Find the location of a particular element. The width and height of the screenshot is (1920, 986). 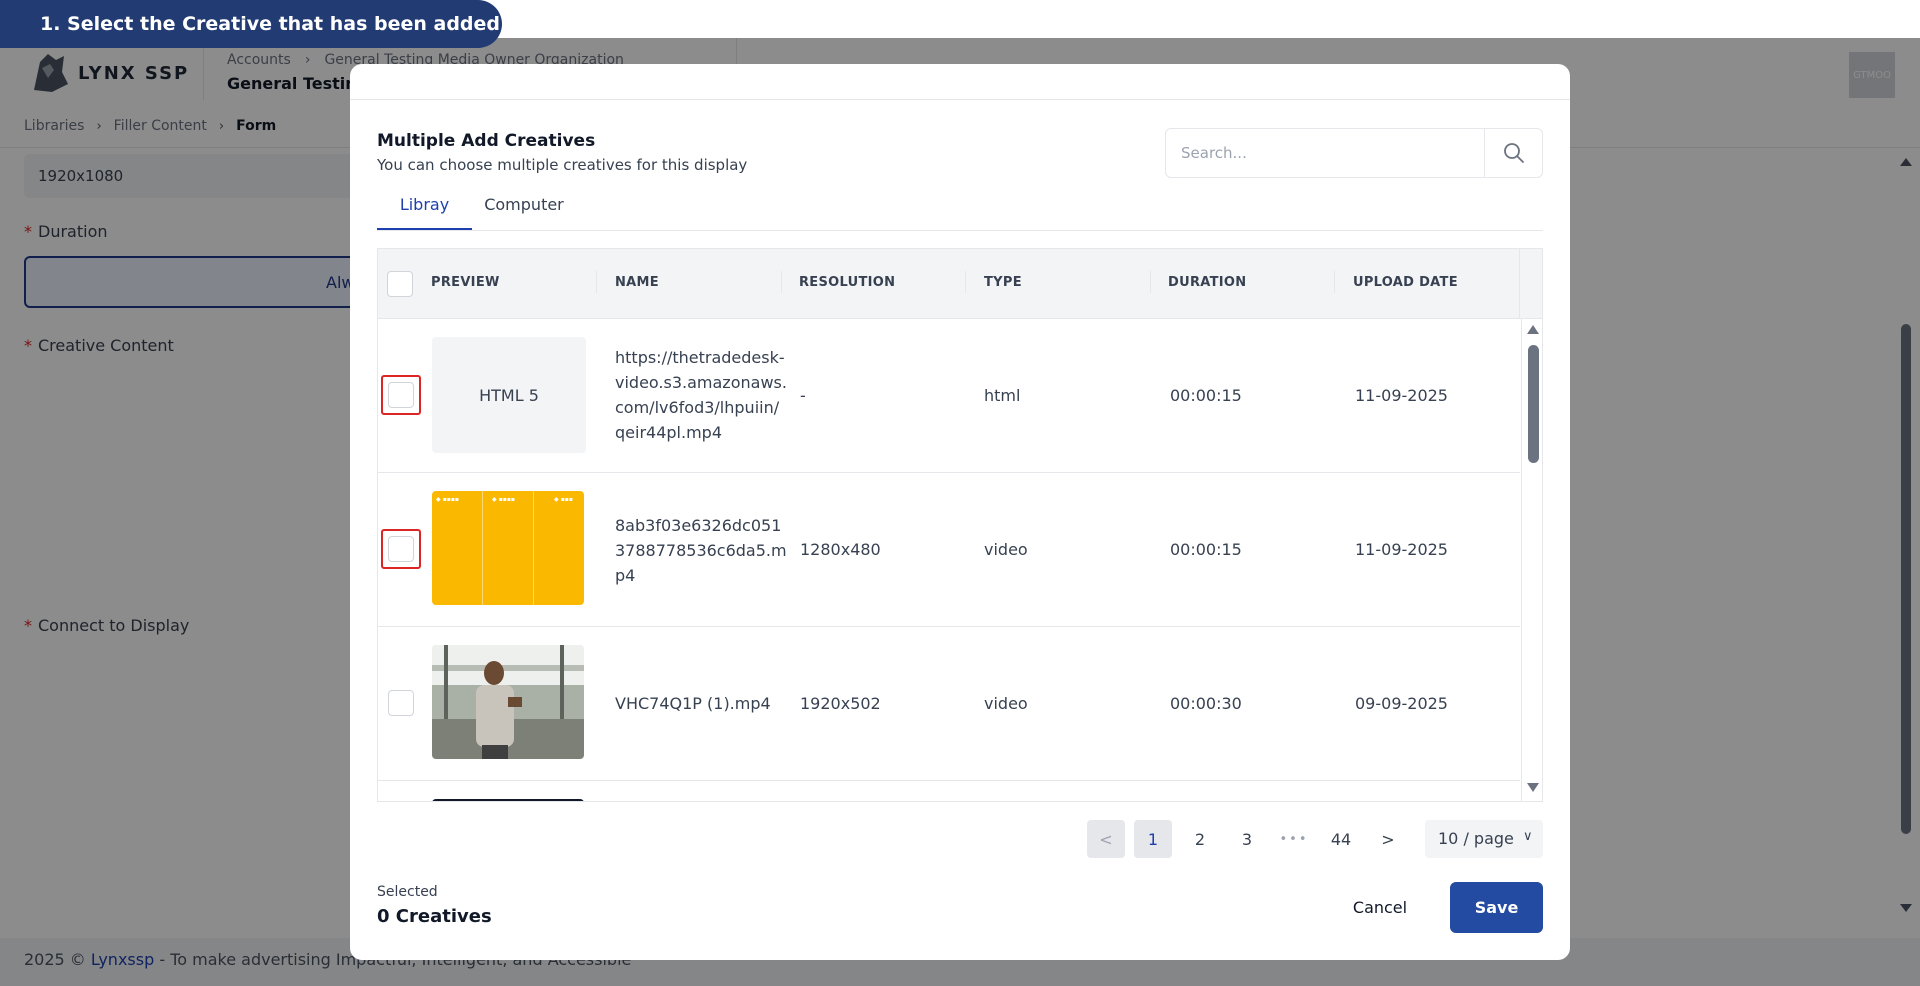

creative-resolution: 1920x502 is located at coordinates (840, 703).